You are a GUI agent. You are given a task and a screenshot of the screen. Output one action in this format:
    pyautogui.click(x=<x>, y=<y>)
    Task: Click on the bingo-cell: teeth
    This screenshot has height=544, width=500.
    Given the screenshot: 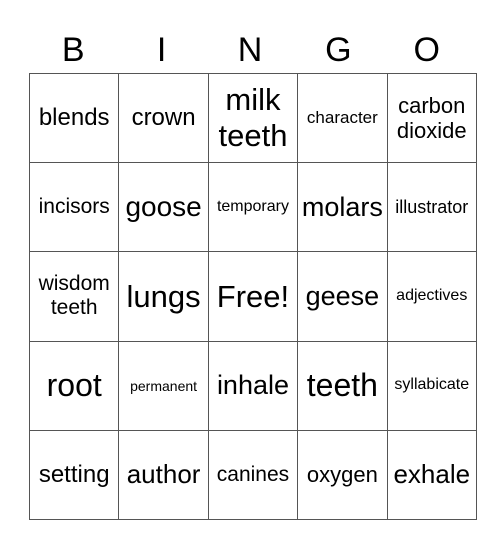 What is the action you would take?
    pyautogui.click(x=342, y=385)
    